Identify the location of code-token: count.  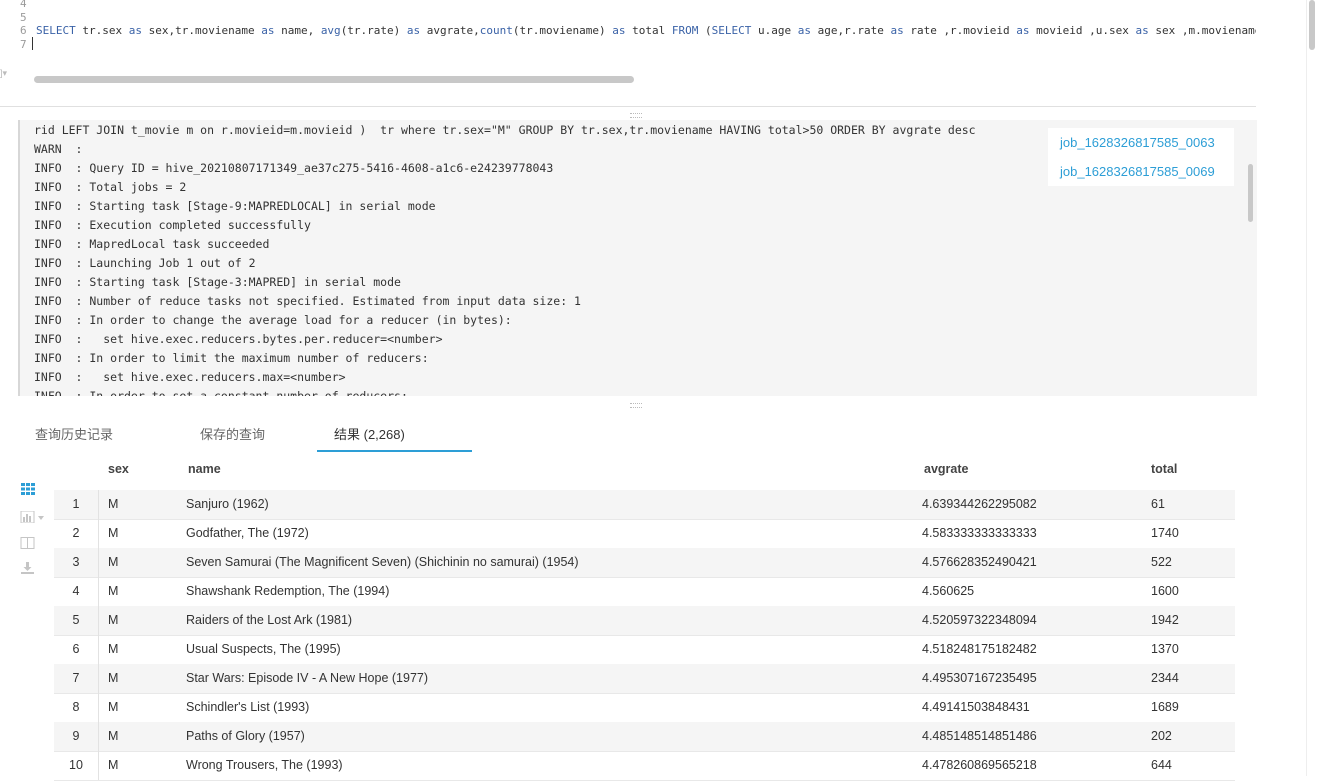
(496, 30).